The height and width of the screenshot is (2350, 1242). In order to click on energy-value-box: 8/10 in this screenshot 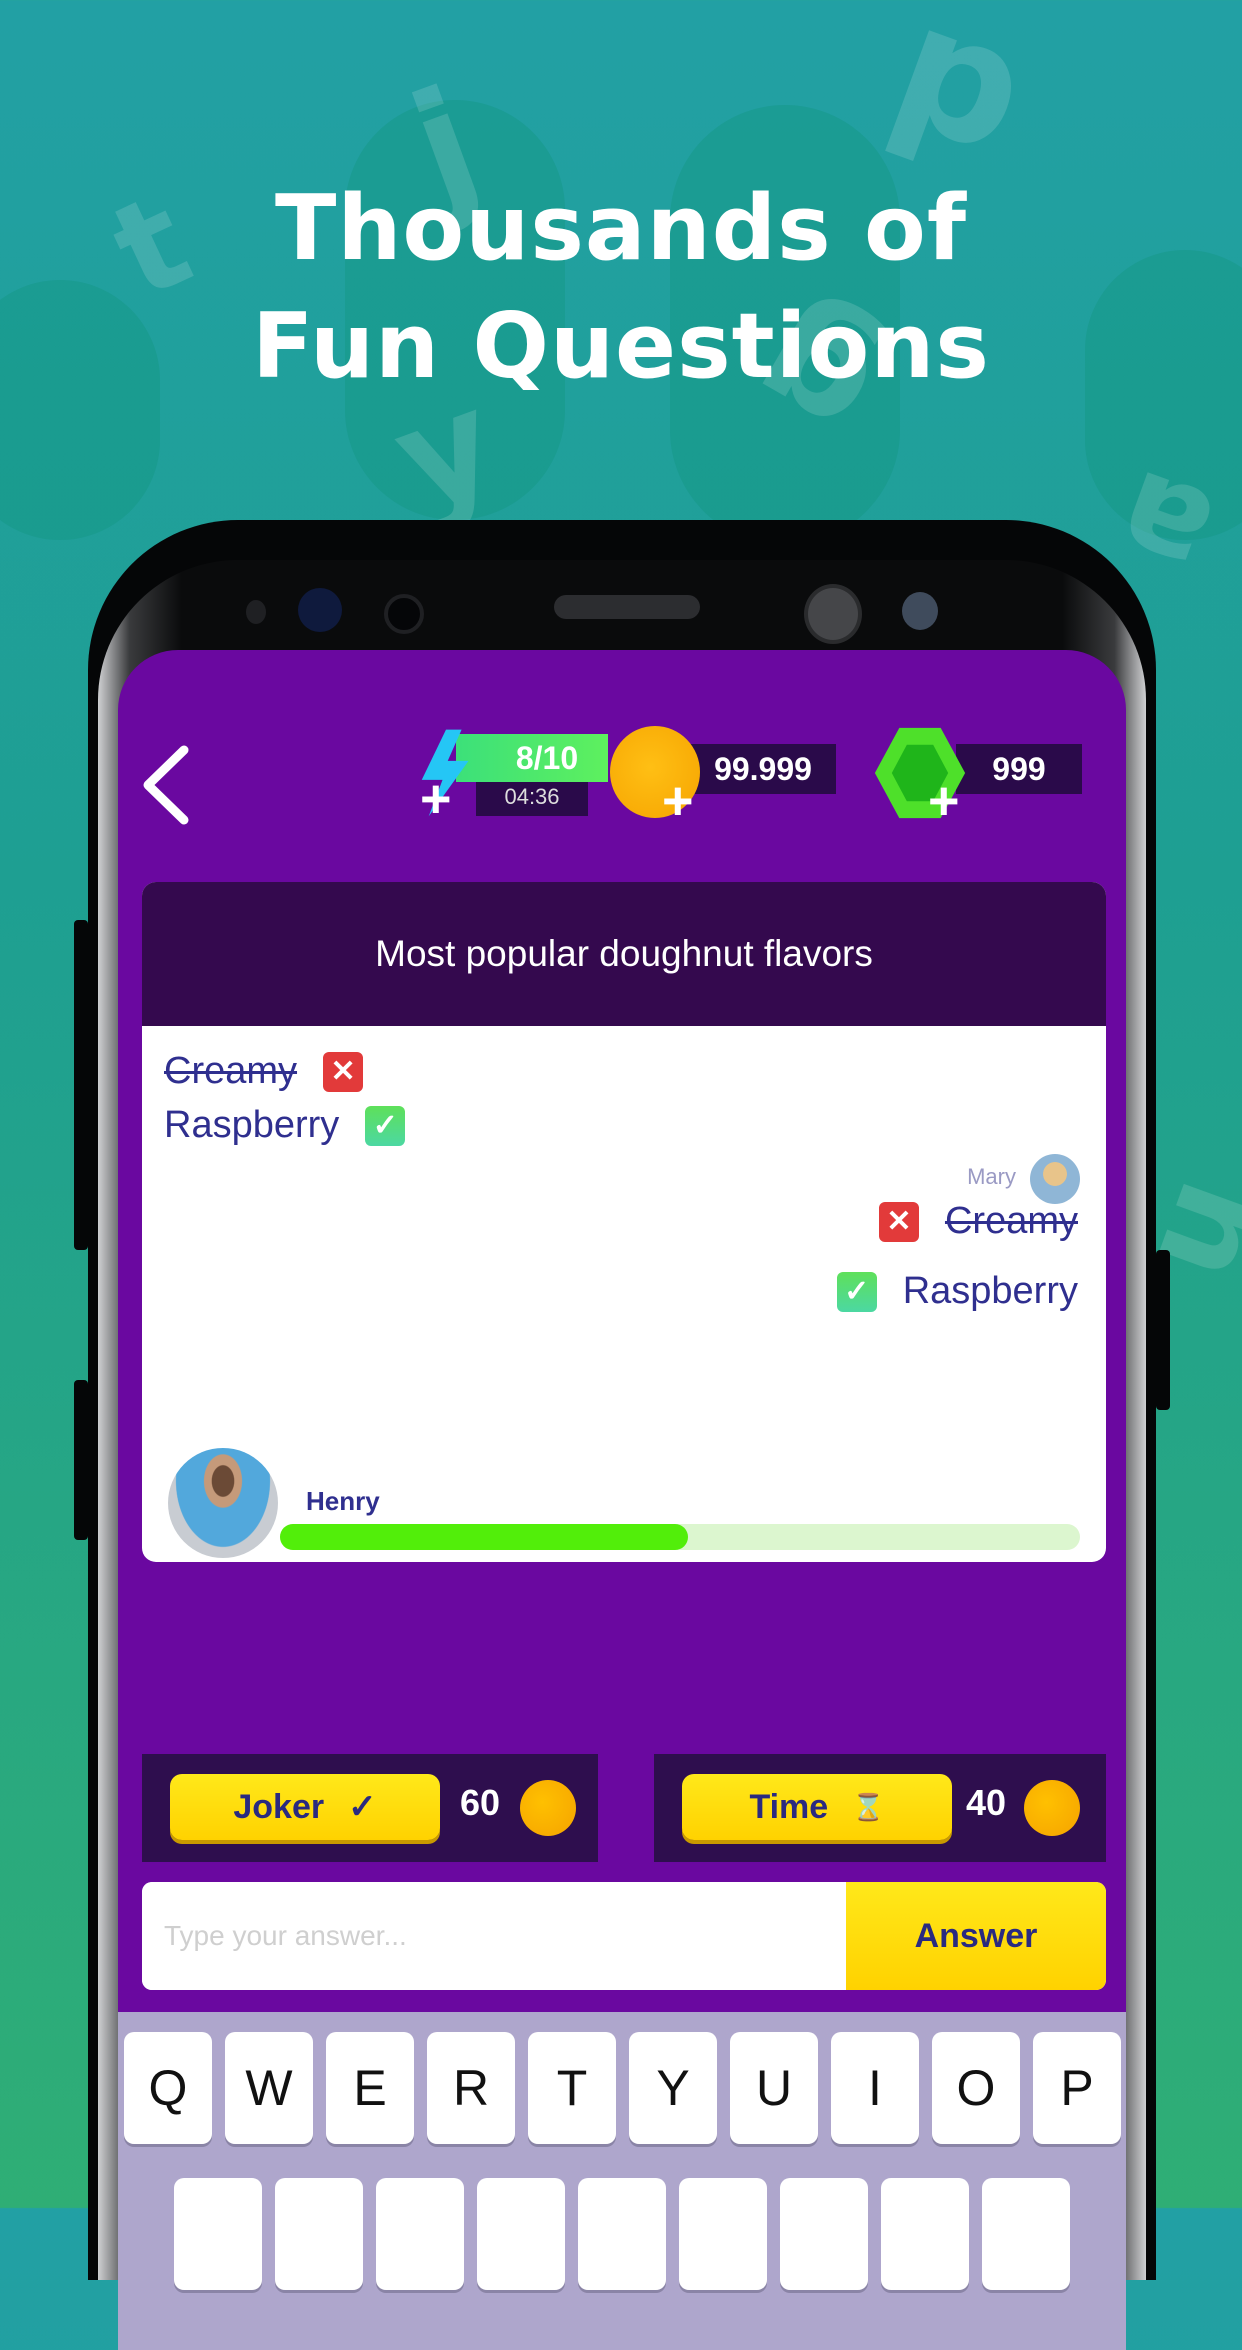, I will do `click(532, 758)`.